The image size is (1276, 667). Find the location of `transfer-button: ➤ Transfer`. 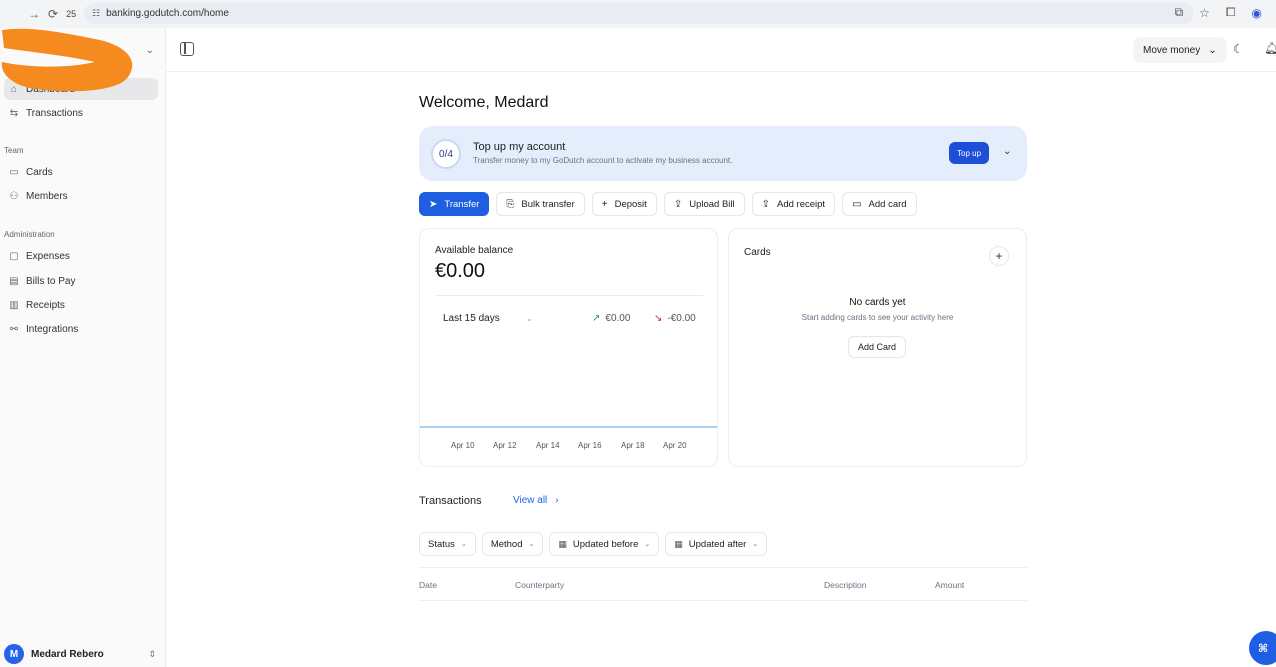

transfer-button: ➤ Transfer is located at coordinates (454, 204).